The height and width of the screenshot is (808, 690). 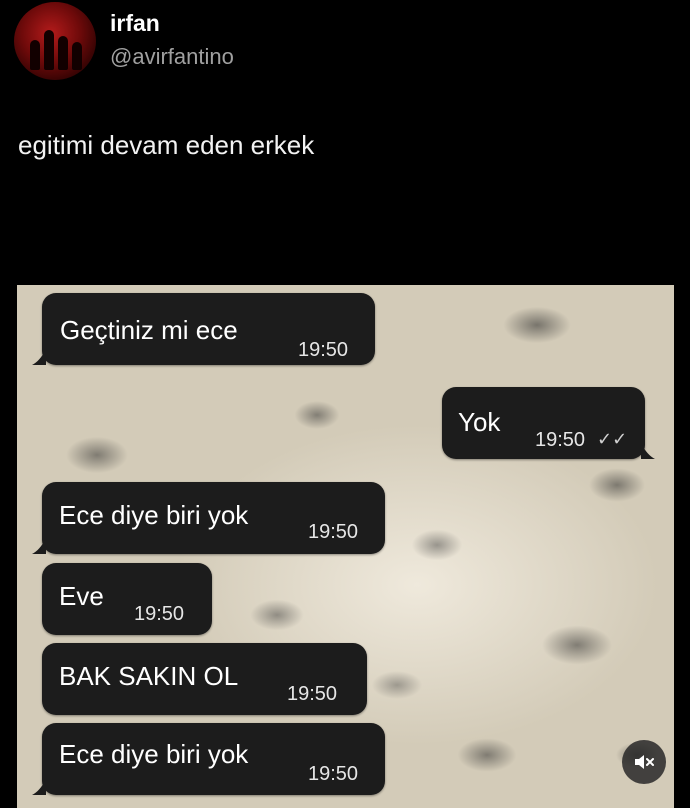 What do you see at coordinates (166, 145) in the screenshot?
I see `tweet-text: egitimi devam eden erkek` at bounding box center [166, 145].